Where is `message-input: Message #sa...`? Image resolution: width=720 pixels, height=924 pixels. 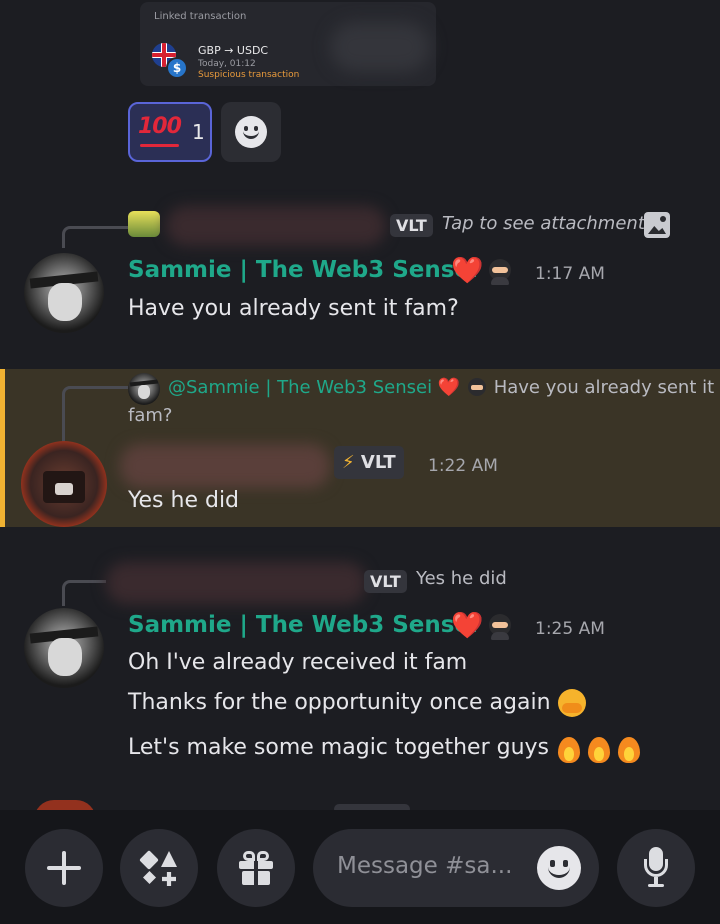 message-input: Message #sa... is located at coordinates (456, 868).